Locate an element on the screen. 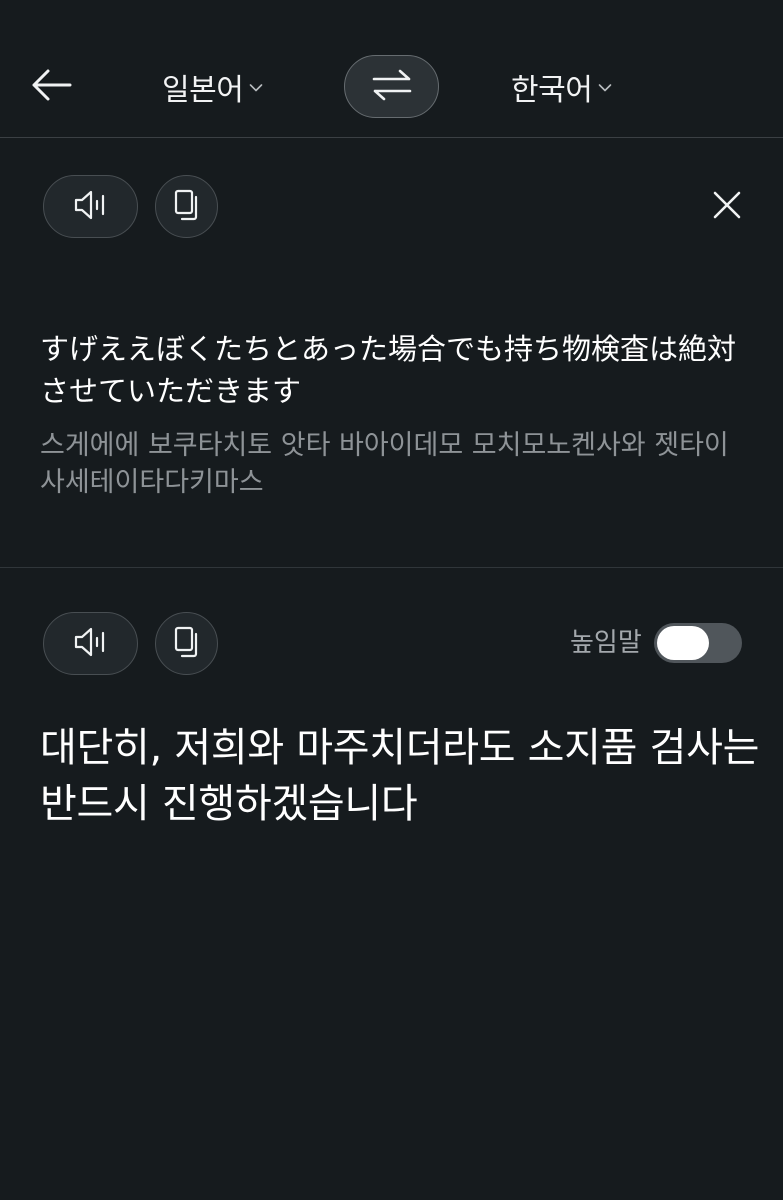 The image size is (783, 1200). honorific-toggle is located at coordinates (698, 643).